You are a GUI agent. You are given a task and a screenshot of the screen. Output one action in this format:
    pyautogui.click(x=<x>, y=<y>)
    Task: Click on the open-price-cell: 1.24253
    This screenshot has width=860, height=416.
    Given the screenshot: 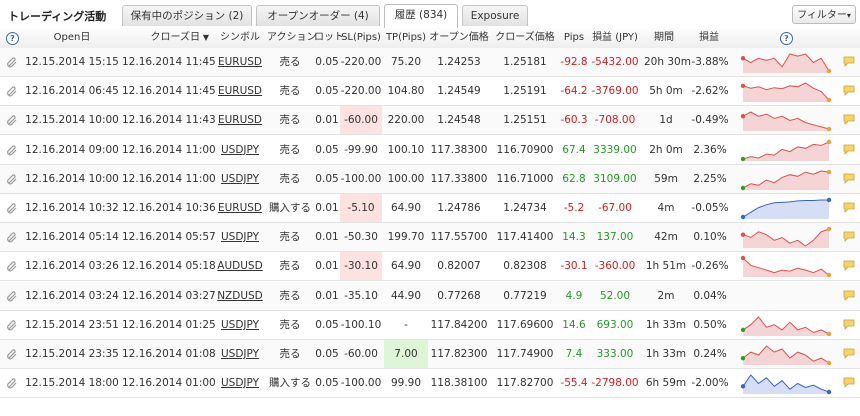 What is the action you would take?
    pyautogui.click(x=459, y=62)
    